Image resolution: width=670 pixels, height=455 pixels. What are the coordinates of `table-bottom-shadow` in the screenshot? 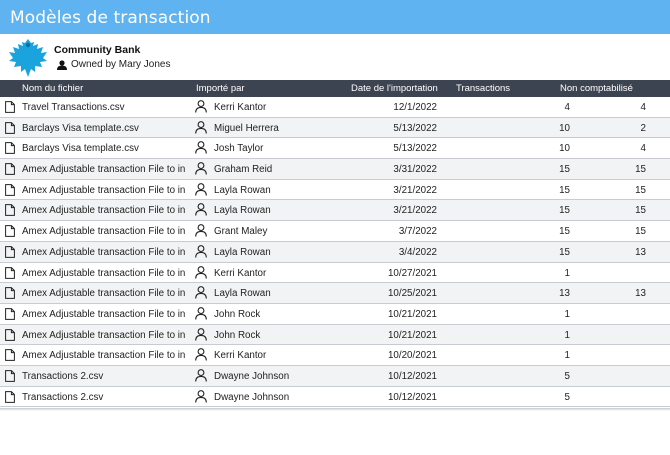 It's located at (335, 409).